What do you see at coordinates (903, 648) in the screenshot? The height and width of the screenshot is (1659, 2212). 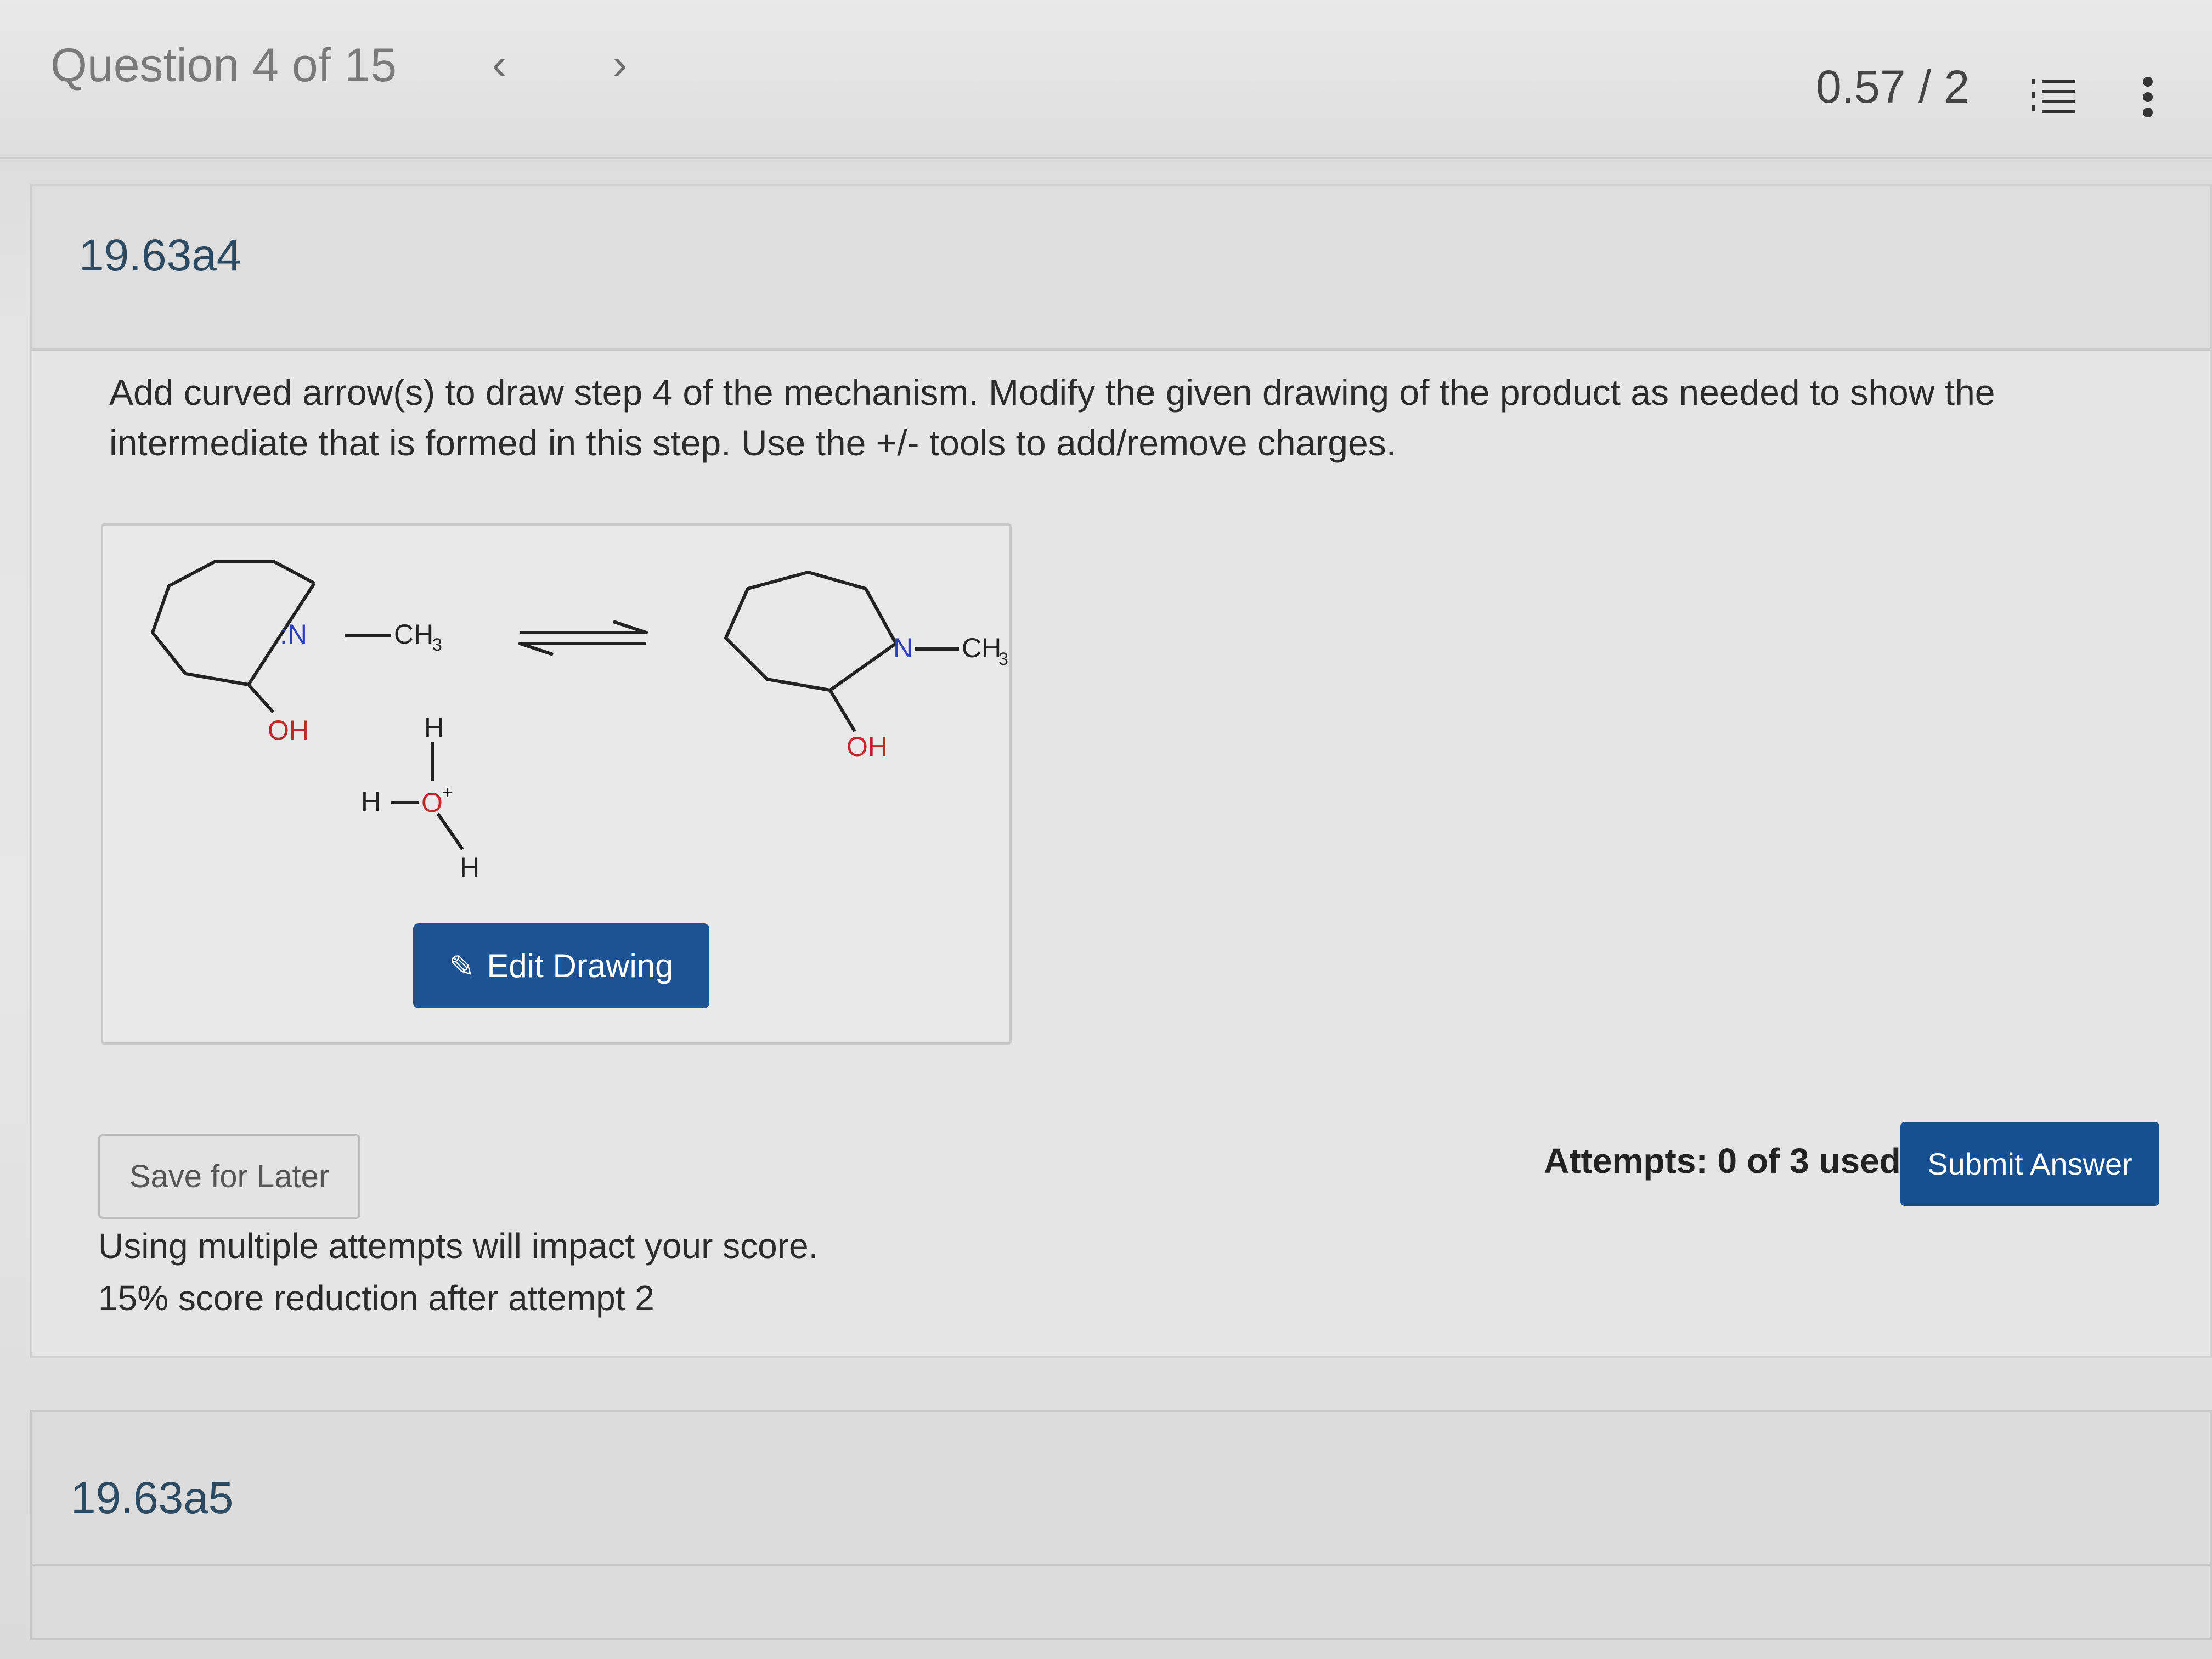 I see `product-nitrogen-label: N` at bounding box center [903, 648].